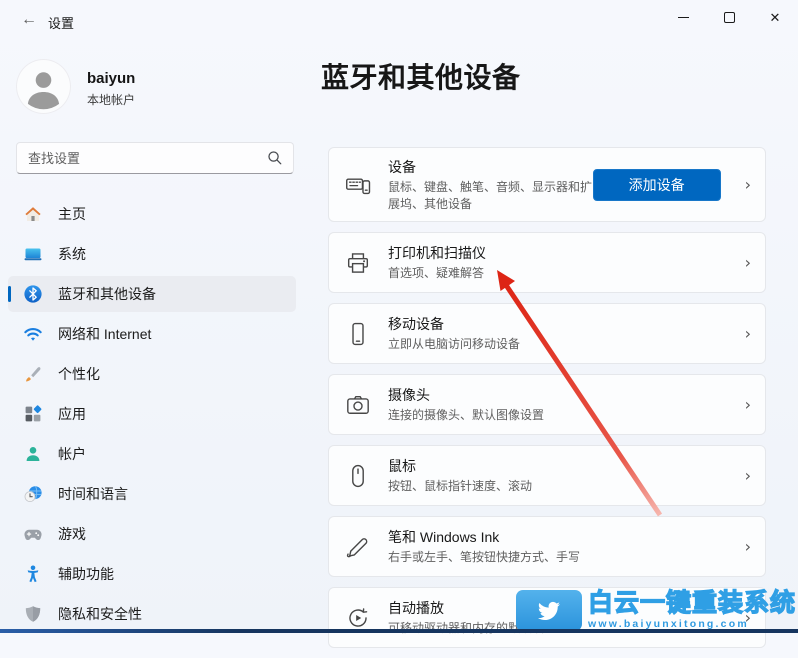 This screenshot has height=658, width=798. I want to click on card-subtitle: 鼠标、键盘、触笔、音频、显示器和扩展坞、其他设备, so click(490, 195).